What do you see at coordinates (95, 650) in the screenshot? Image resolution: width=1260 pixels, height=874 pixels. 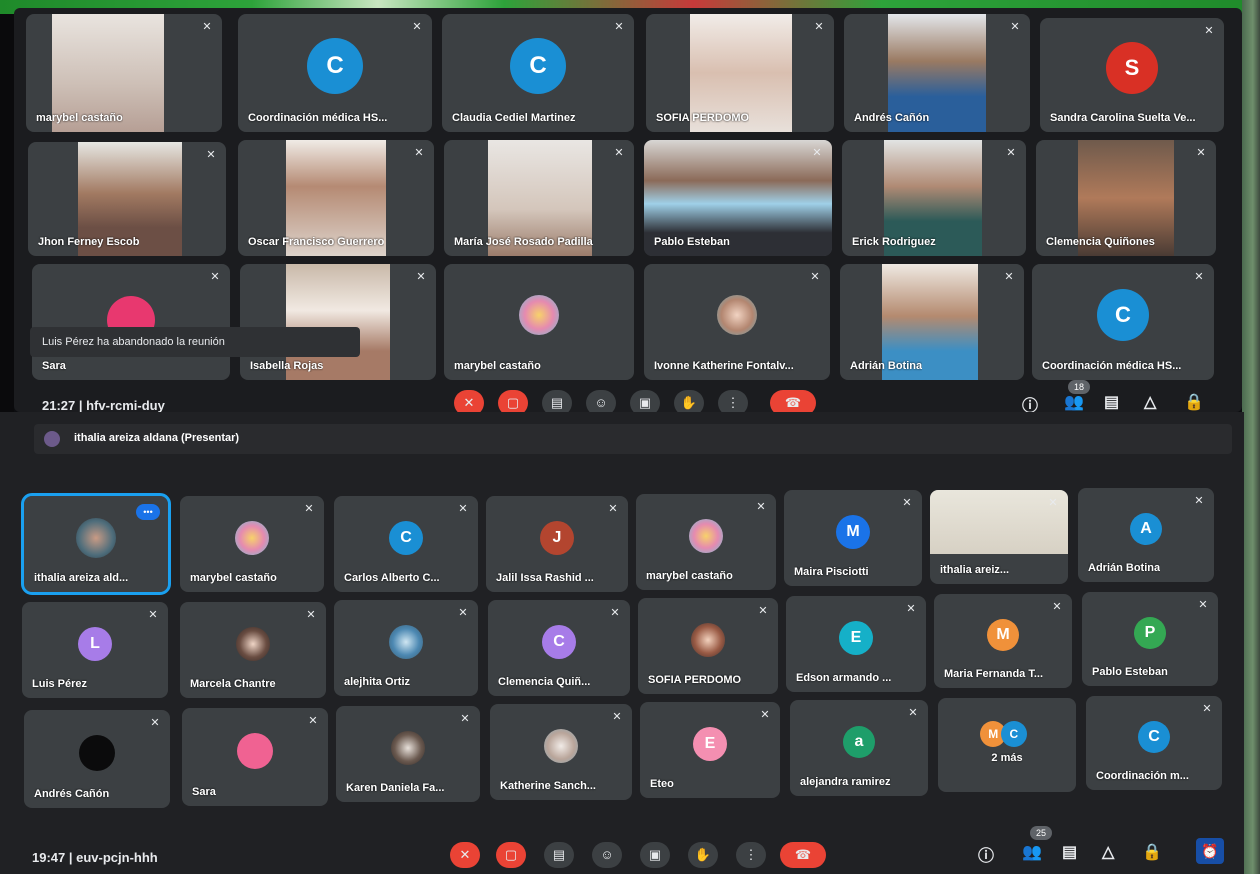 I see `participant-tile: L ✕ Luis Pérez` at bounding box center [95, 650].